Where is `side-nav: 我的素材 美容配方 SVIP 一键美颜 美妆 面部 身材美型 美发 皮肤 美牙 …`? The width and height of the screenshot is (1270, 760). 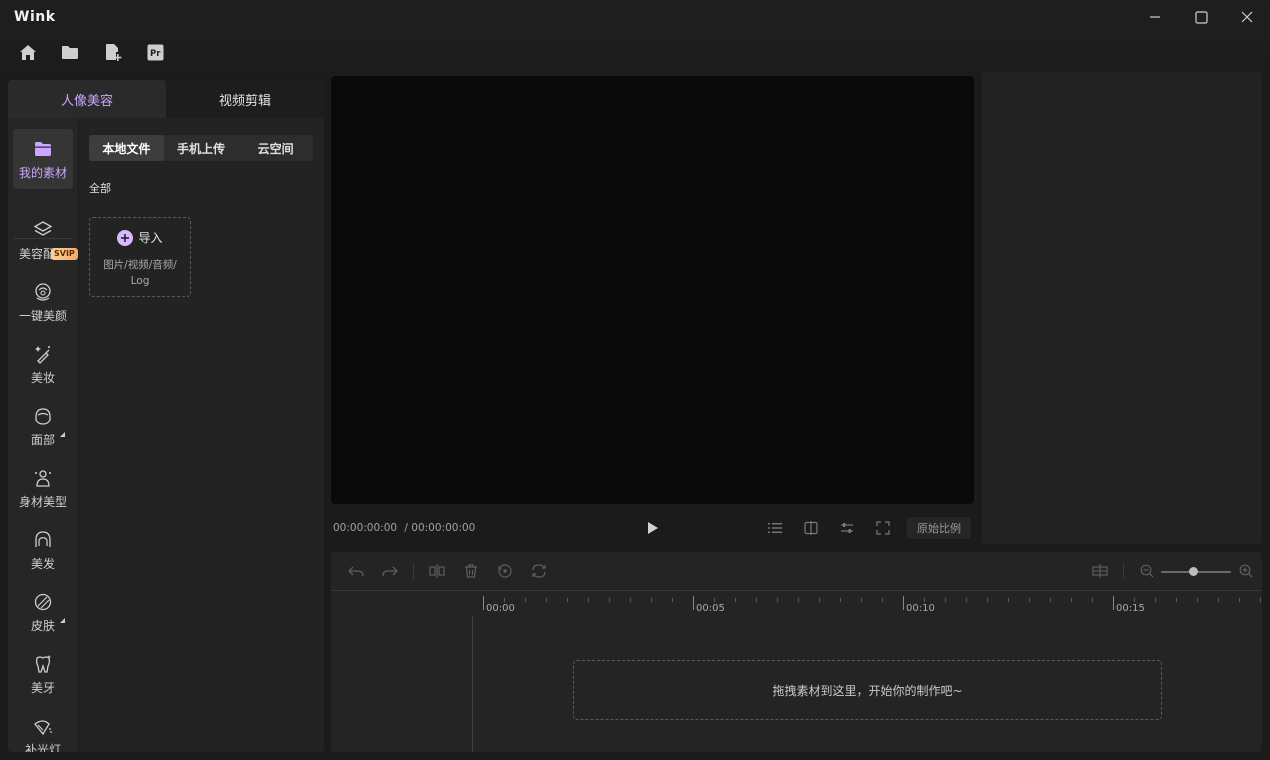
side-nav: 我的素材 美容配方 SVIP 一键美颜 美妆 面部 身材美型 美发 皮肤 美牙 … is located at coordinates (43, 435).